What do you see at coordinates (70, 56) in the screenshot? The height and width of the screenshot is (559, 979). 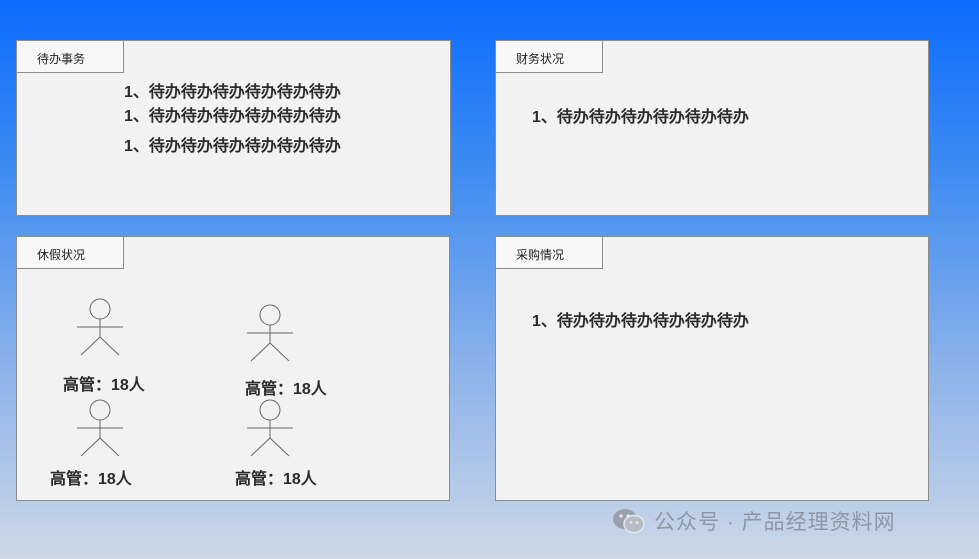 I see `todo-panel-tab: 待办事务` at bounding box center [70, 56].